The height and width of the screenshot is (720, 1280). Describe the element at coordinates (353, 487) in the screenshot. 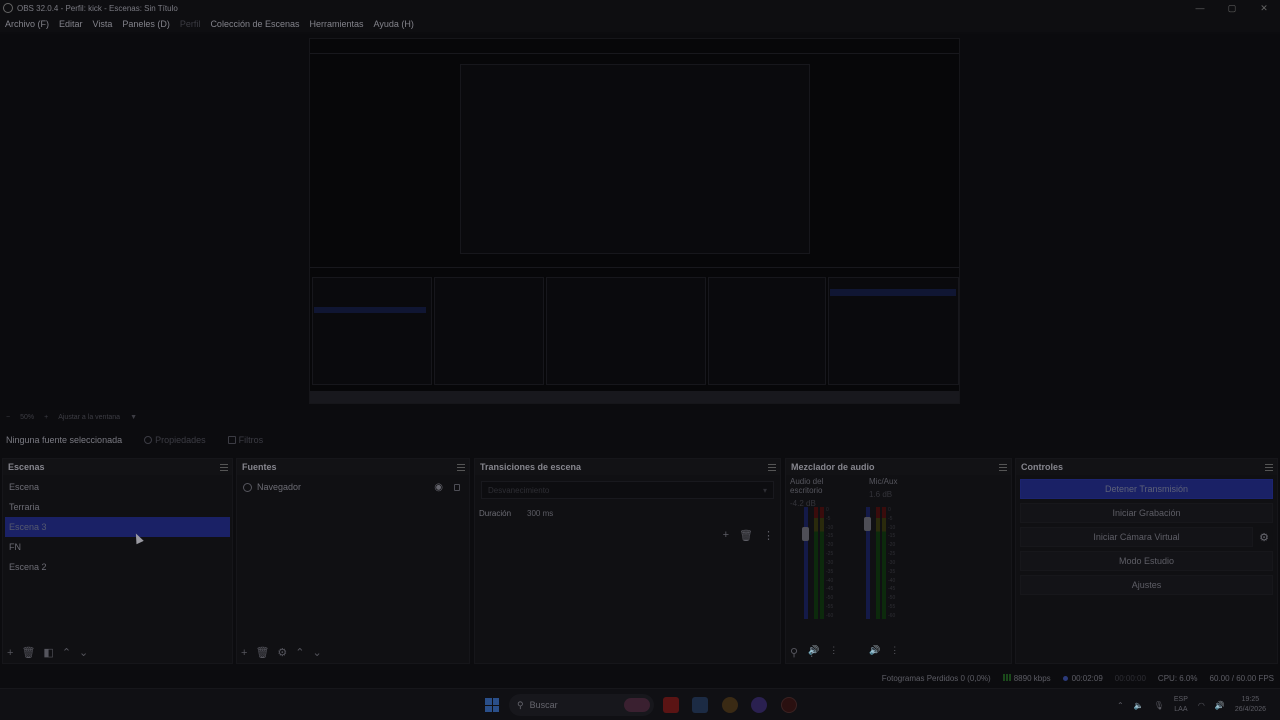

I see `source-item: Navegador ◉` at that location.